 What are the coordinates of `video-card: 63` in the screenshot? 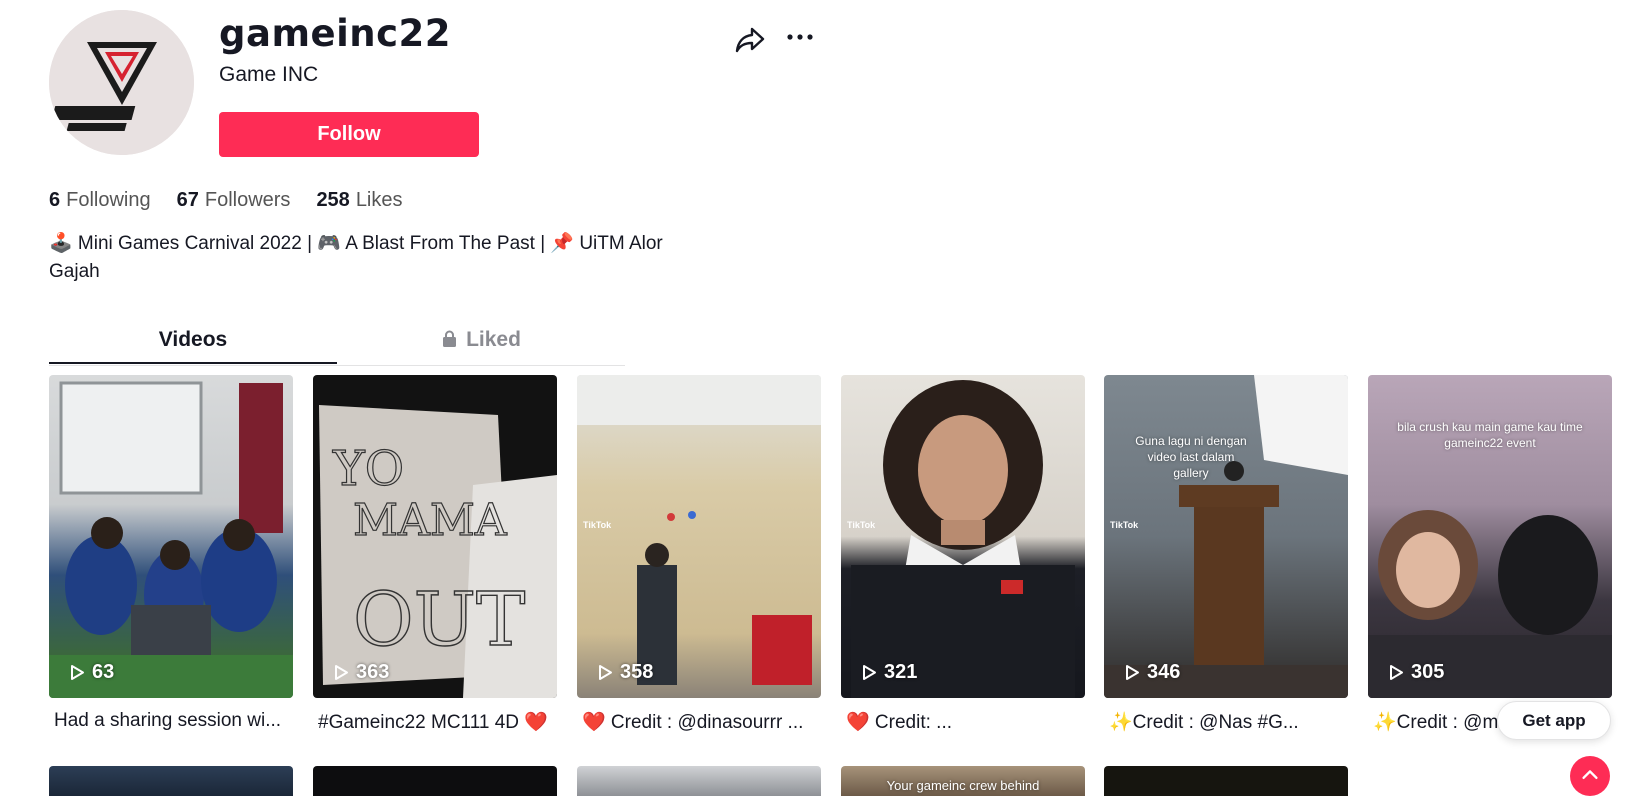 It's located at (171, 536).